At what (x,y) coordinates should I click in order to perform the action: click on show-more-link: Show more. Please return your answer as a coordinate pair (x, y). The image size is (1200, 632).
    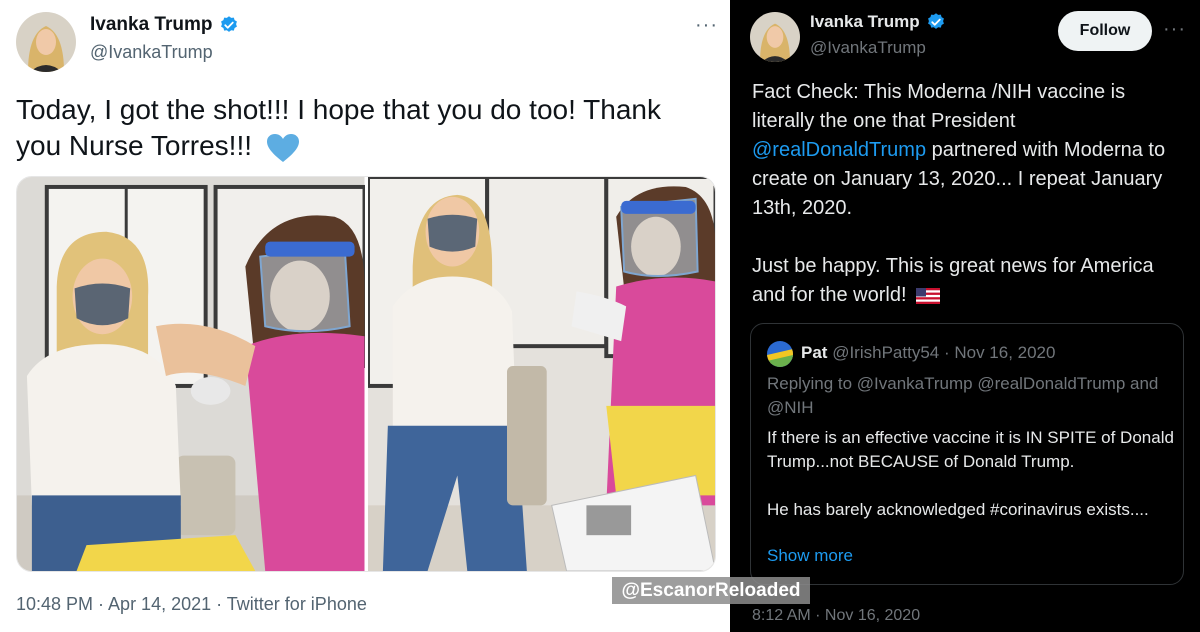
    Looking at the image, I should click on (810, 556).